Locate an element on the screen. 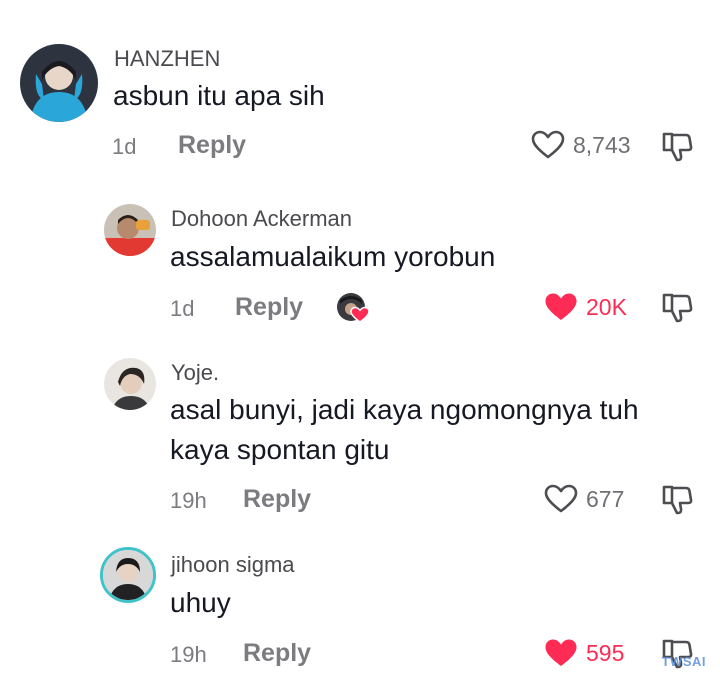 Image resolution: width=720 pixels, height=693 pixels. comment-text: asbun itu apa sih is located at coordinates (219, 95).